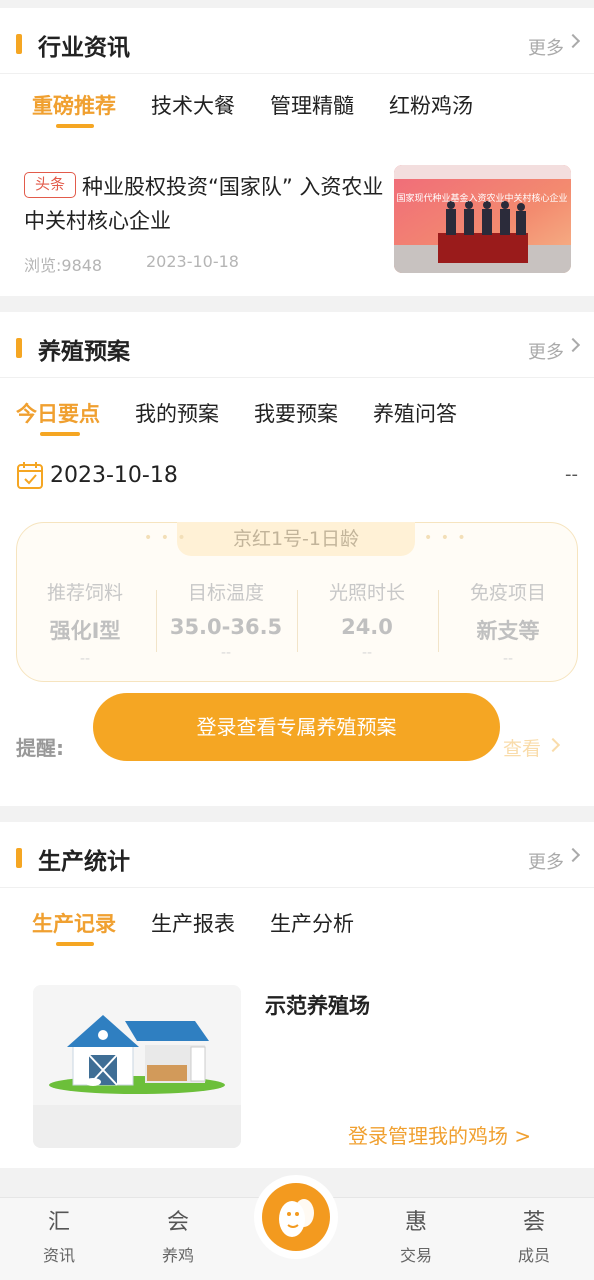 Image resolution: width=594 pixels, height=1280 pixels. Describe the element at coordinates (296, 413) in the screenshot. I see `tab-request-plan: 我要预案` at that location.